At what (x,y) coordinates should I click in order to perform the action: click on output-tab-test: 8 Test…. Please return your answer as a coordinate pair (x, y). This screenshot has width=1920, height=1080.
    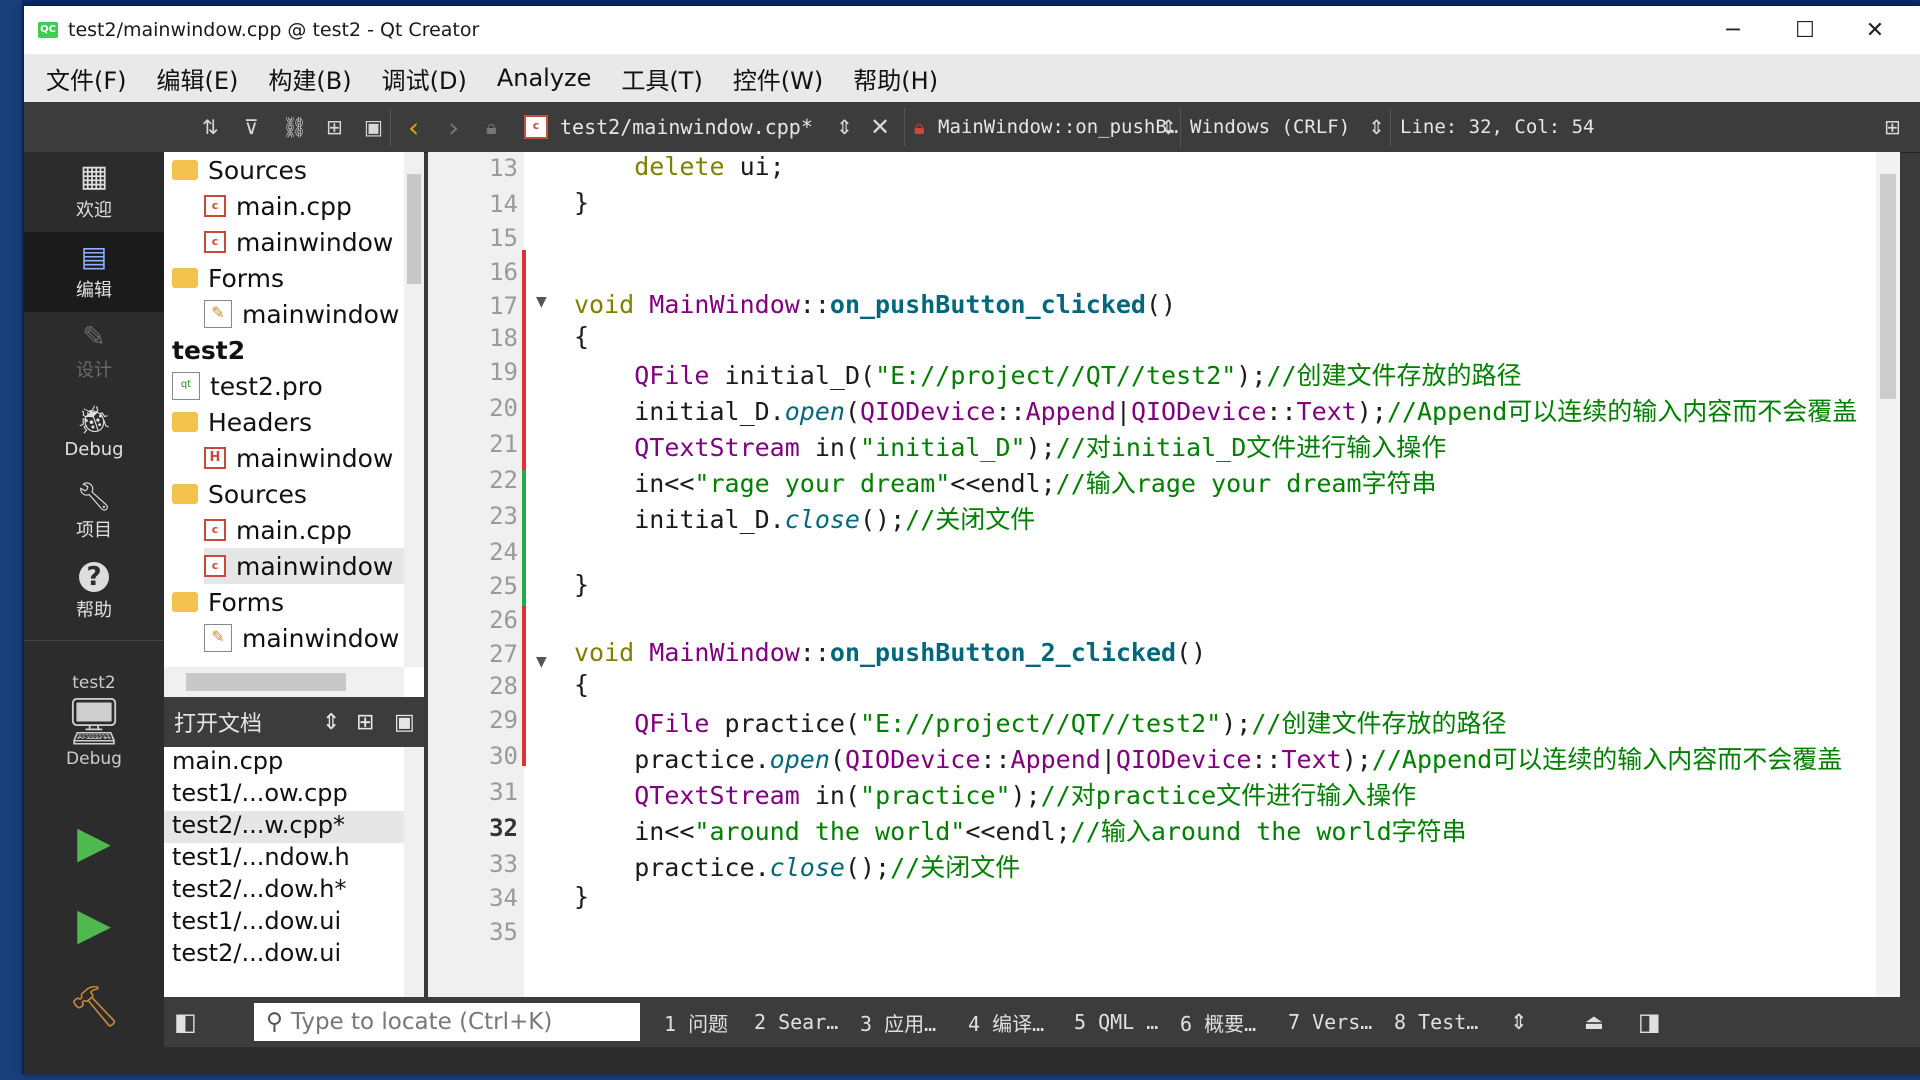
    Looking at the image, I should click on (1436, 1022).